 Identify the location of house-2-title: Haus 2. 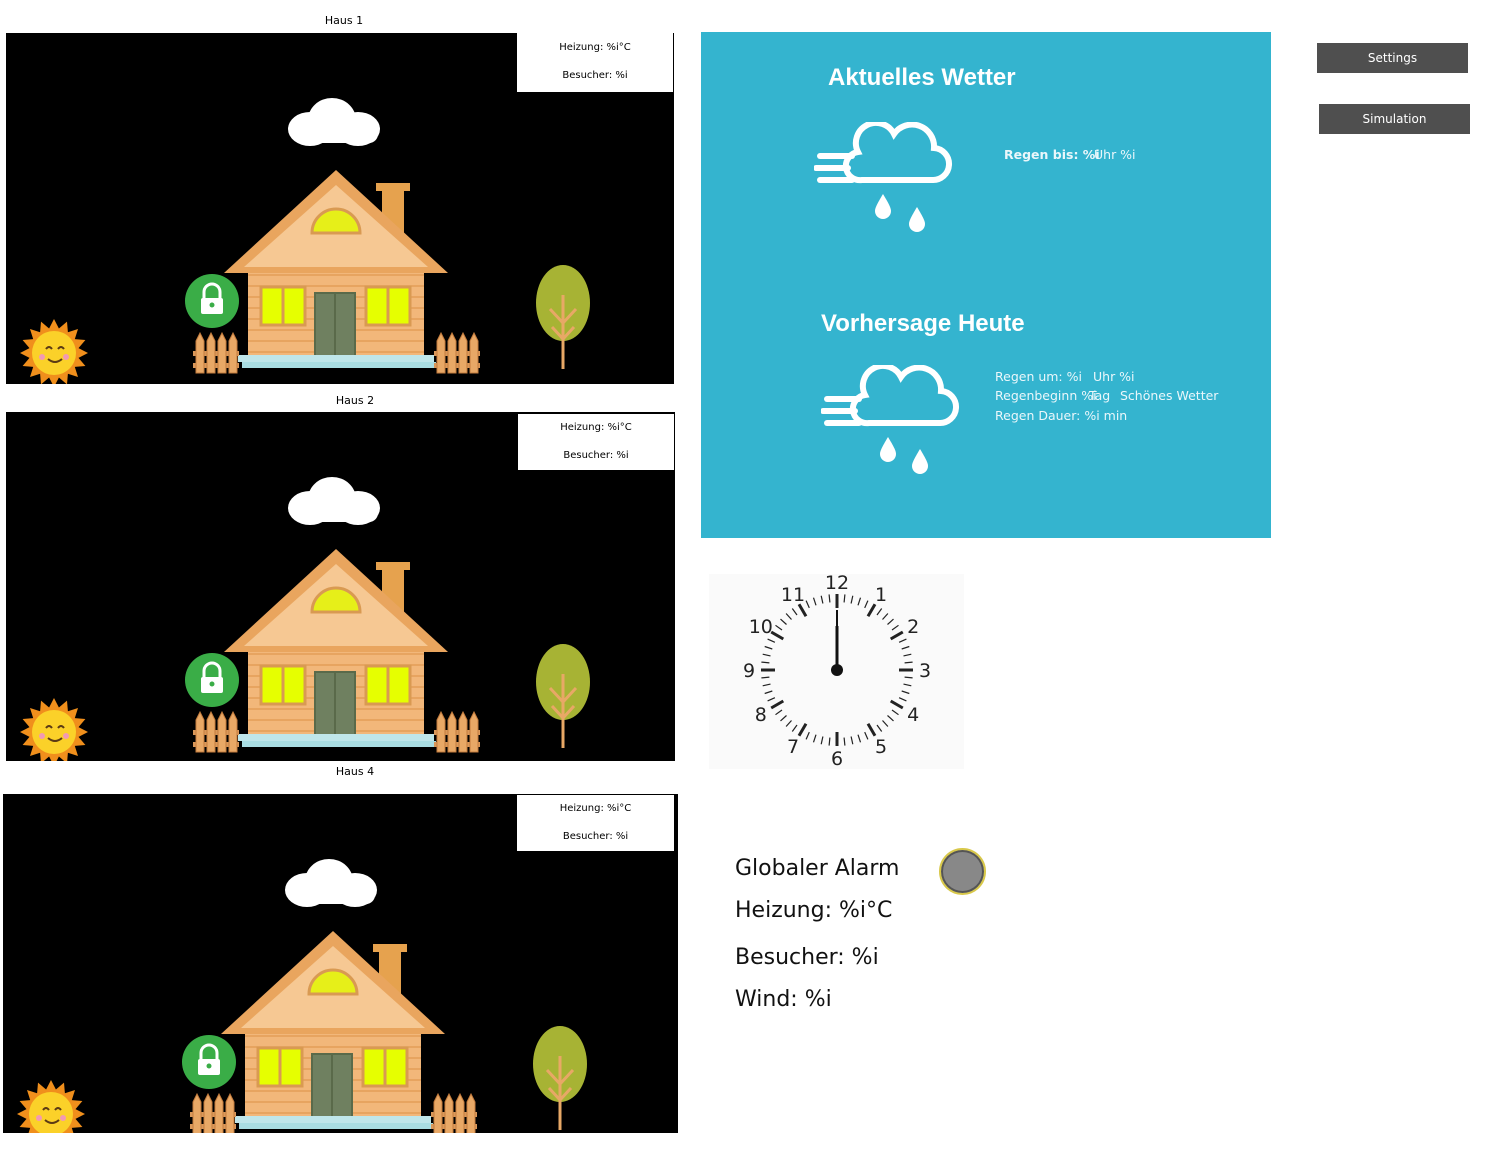
(355, 400).